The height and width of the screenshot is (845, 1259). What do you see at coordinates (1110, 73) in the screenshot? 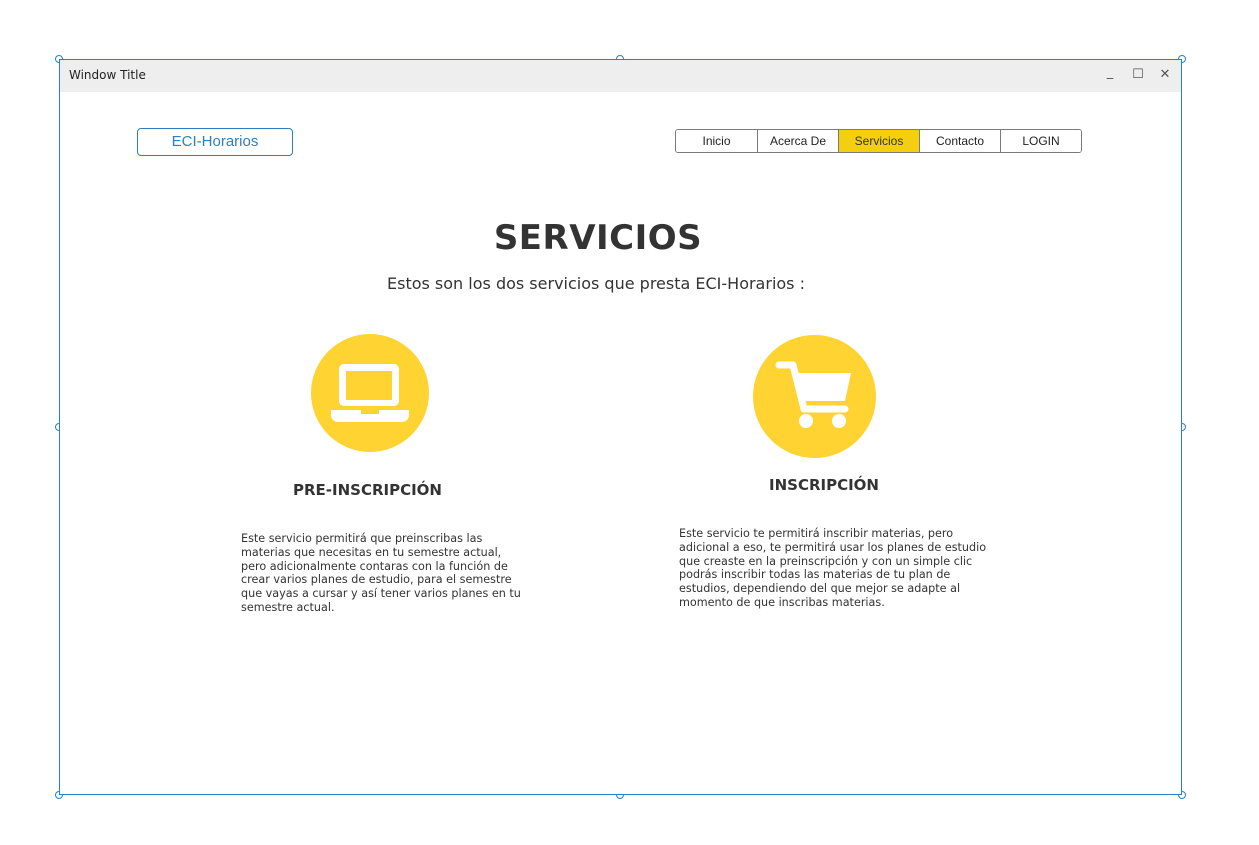
I see `minimize-icon: _` at bounding box center [1110, 73].